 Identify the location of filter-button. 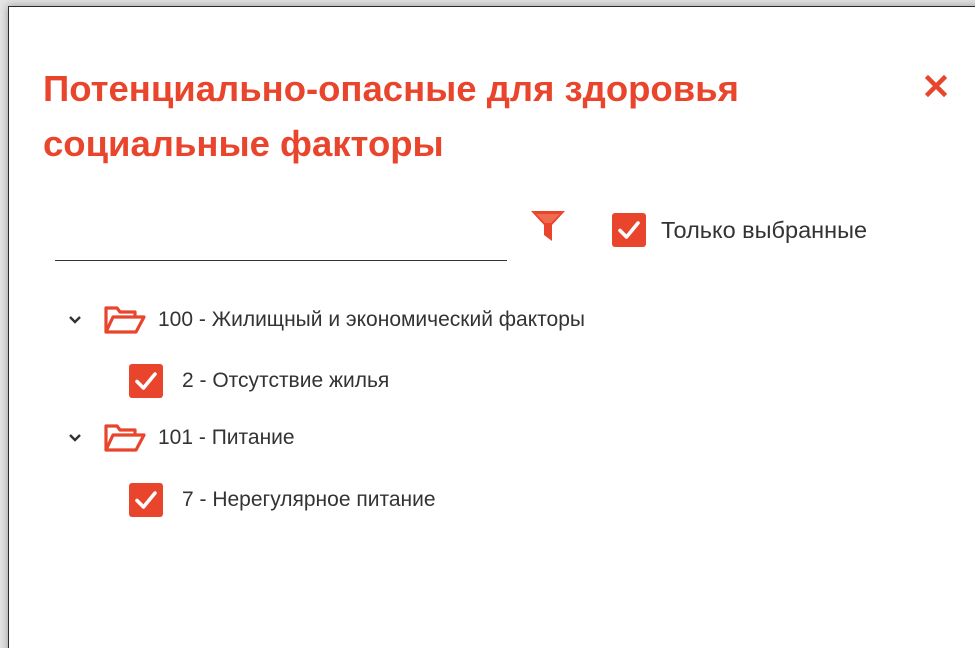
(548, 227).